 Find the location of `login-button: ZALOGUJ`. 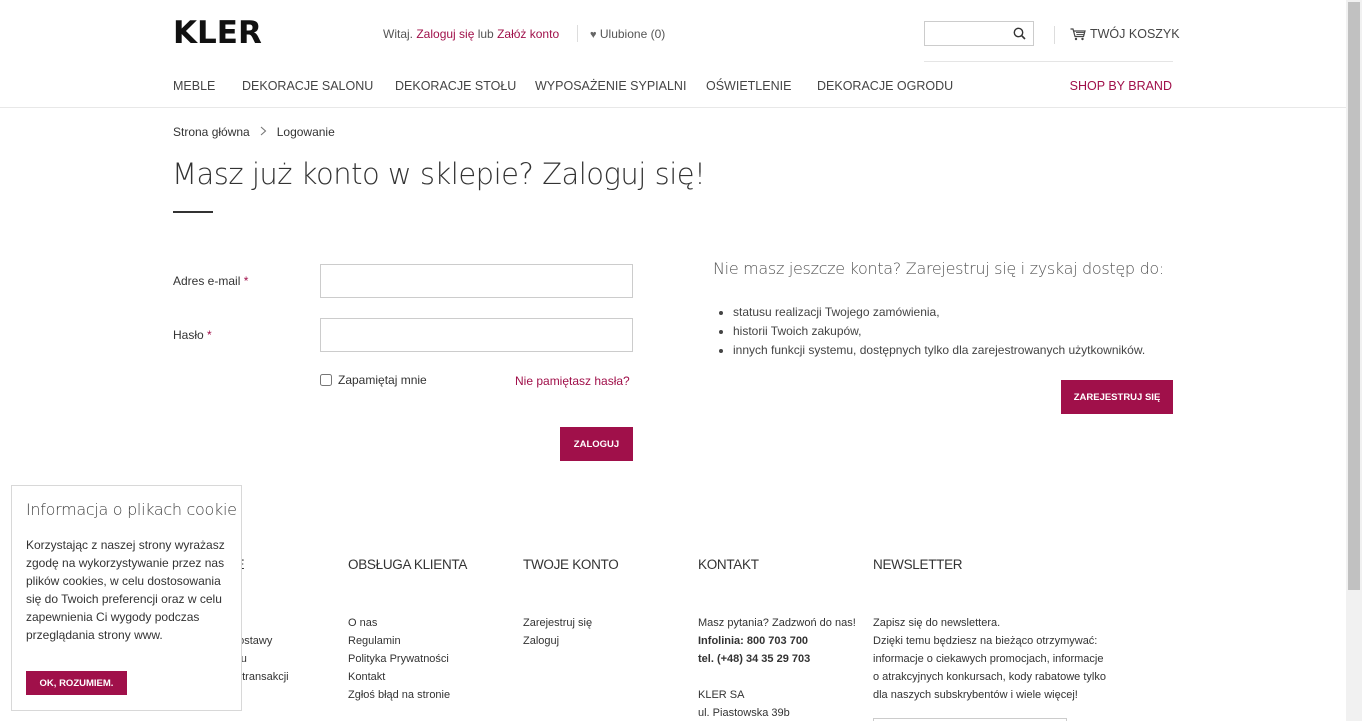

login-button: ZALOGUJ is located at coordinates (596, 444).